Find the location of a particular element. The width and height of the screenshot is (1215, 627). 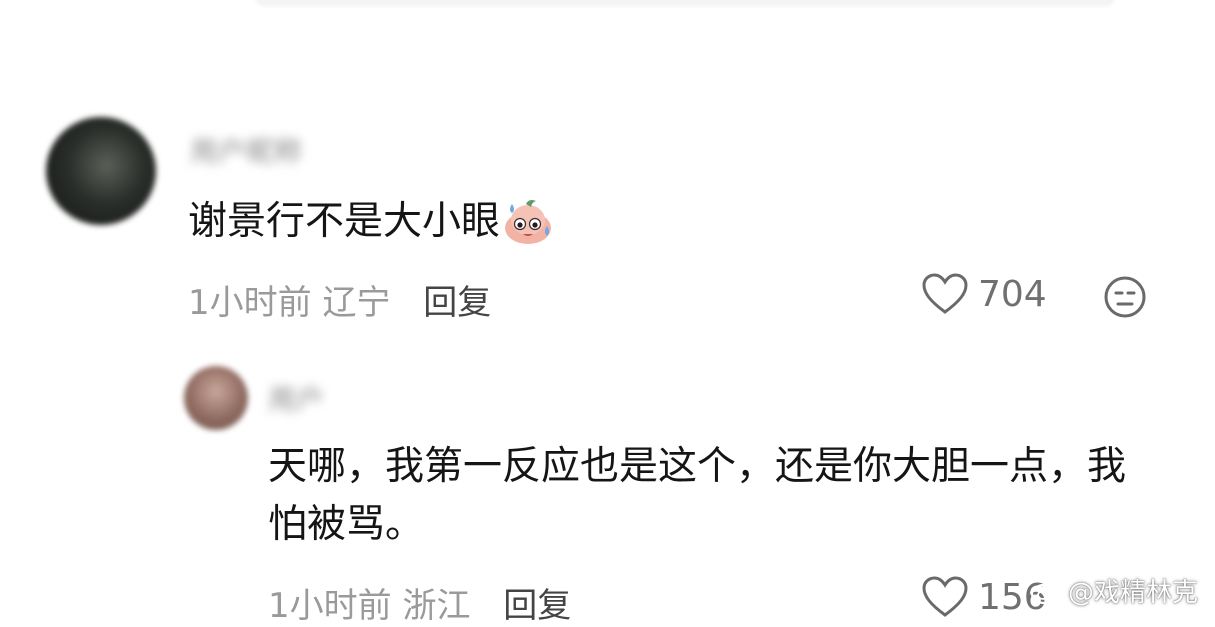

comment-meta: 1小时前 浙江 回复 is located at coordinates (419, 602).